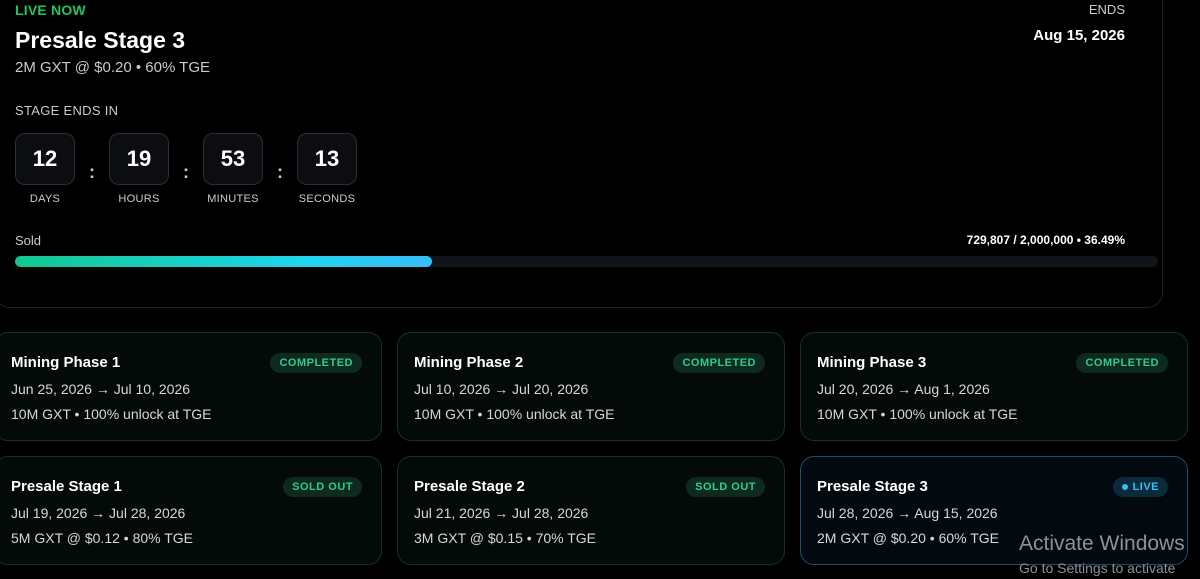 Image resolution: width=1200 pixels, height=579 pixels. What do you see at coordinates (327, 199) in the screenshot?
I see `countdown-seconds-label: SECONDS` at bounding box center [327, 199].